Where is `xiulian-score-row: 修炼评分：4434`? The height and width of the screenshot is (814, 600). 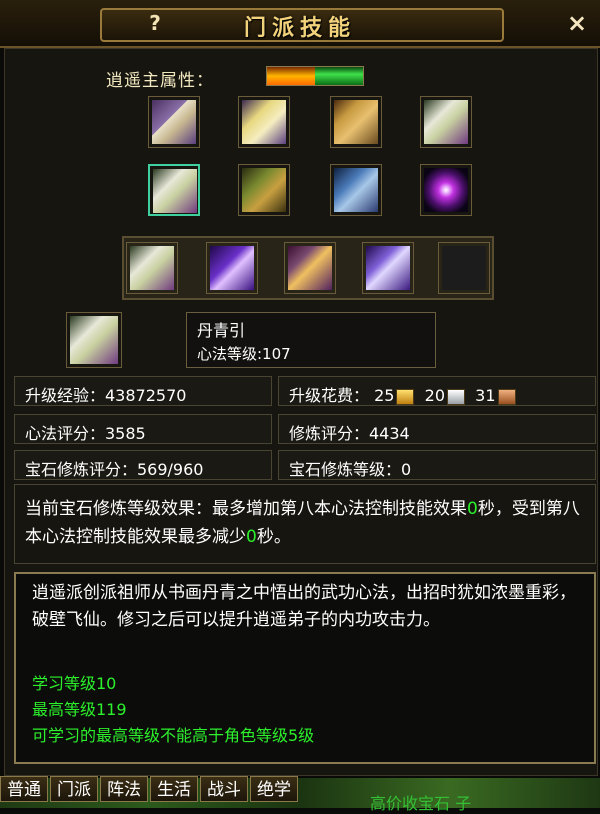 xiulian-score-row: 修炼评分：4434 is located at coordinates (437, 429).